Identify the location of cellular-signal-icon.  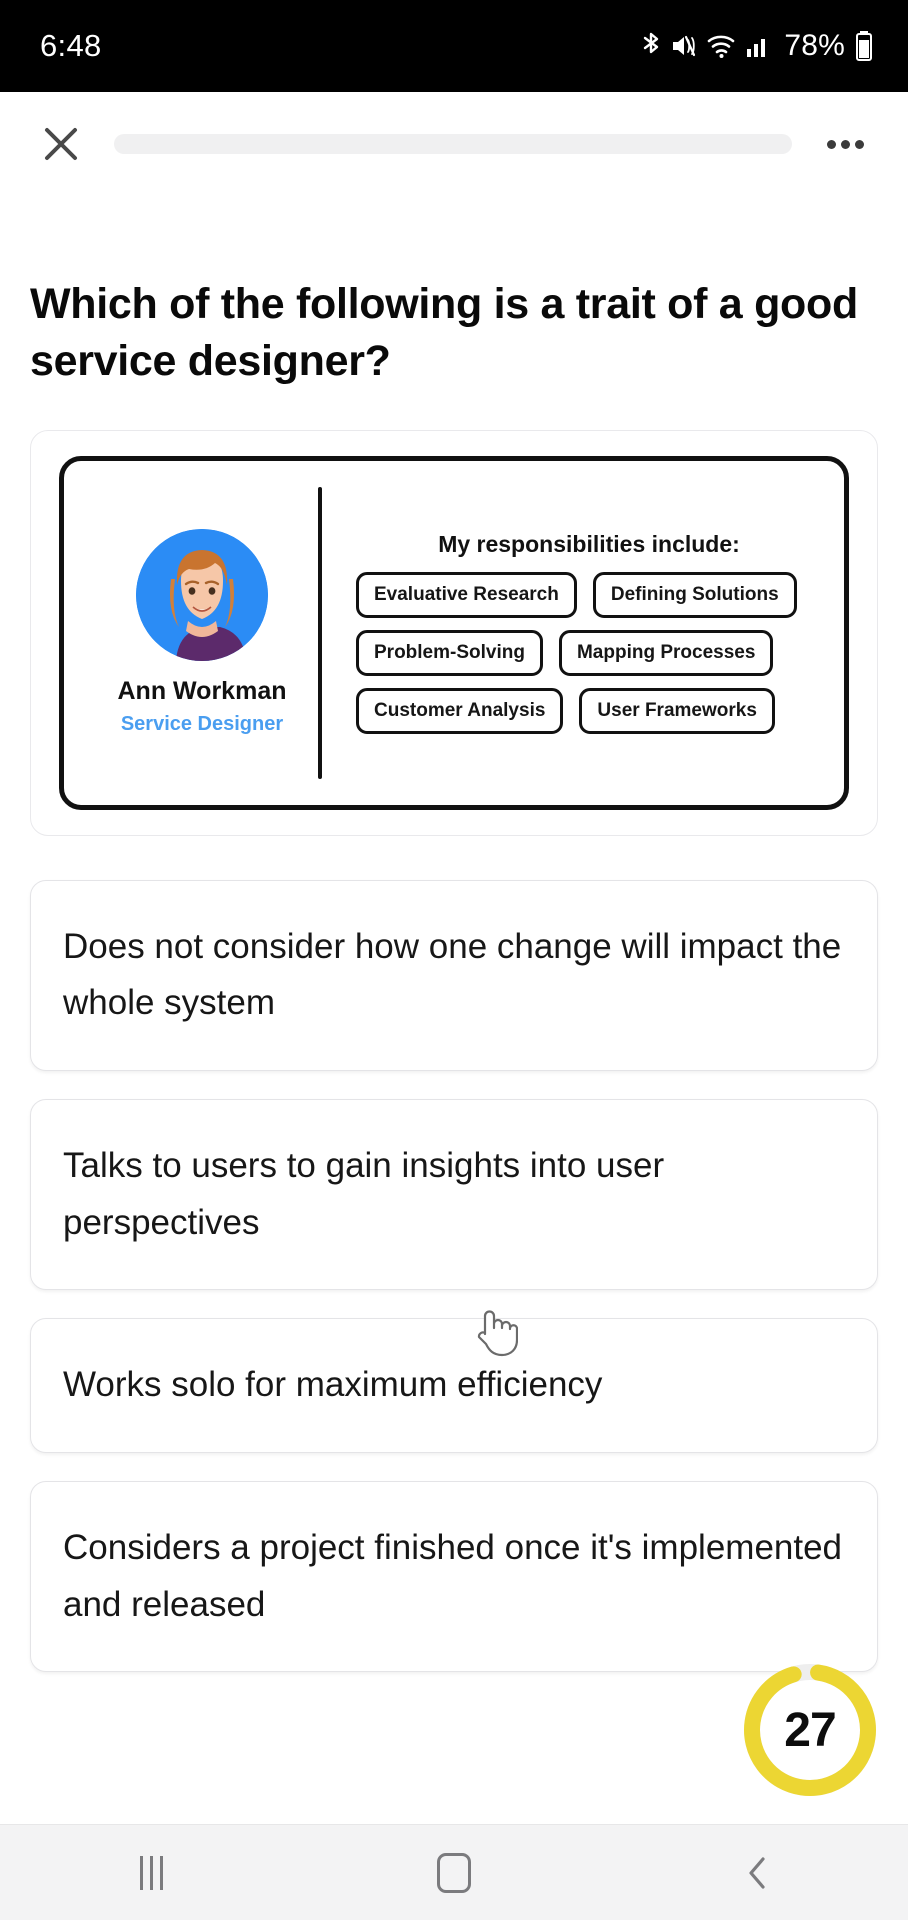
(758, 46).